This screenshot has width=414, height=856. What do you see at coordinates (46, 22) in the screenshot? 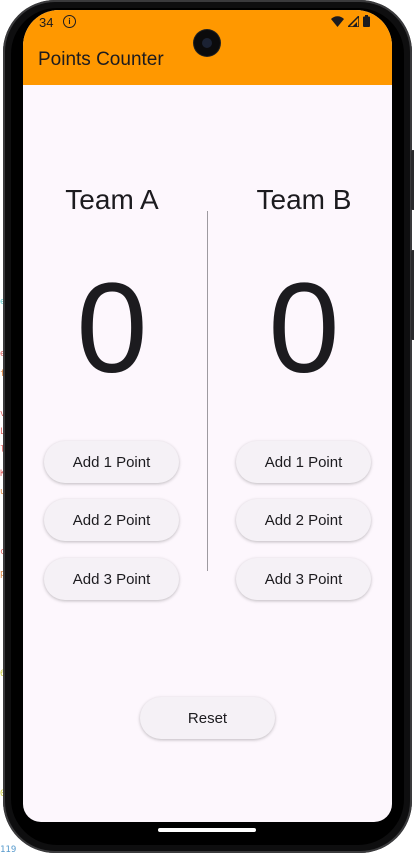
I see `status-time: 34` at bounding box center [46, 22].